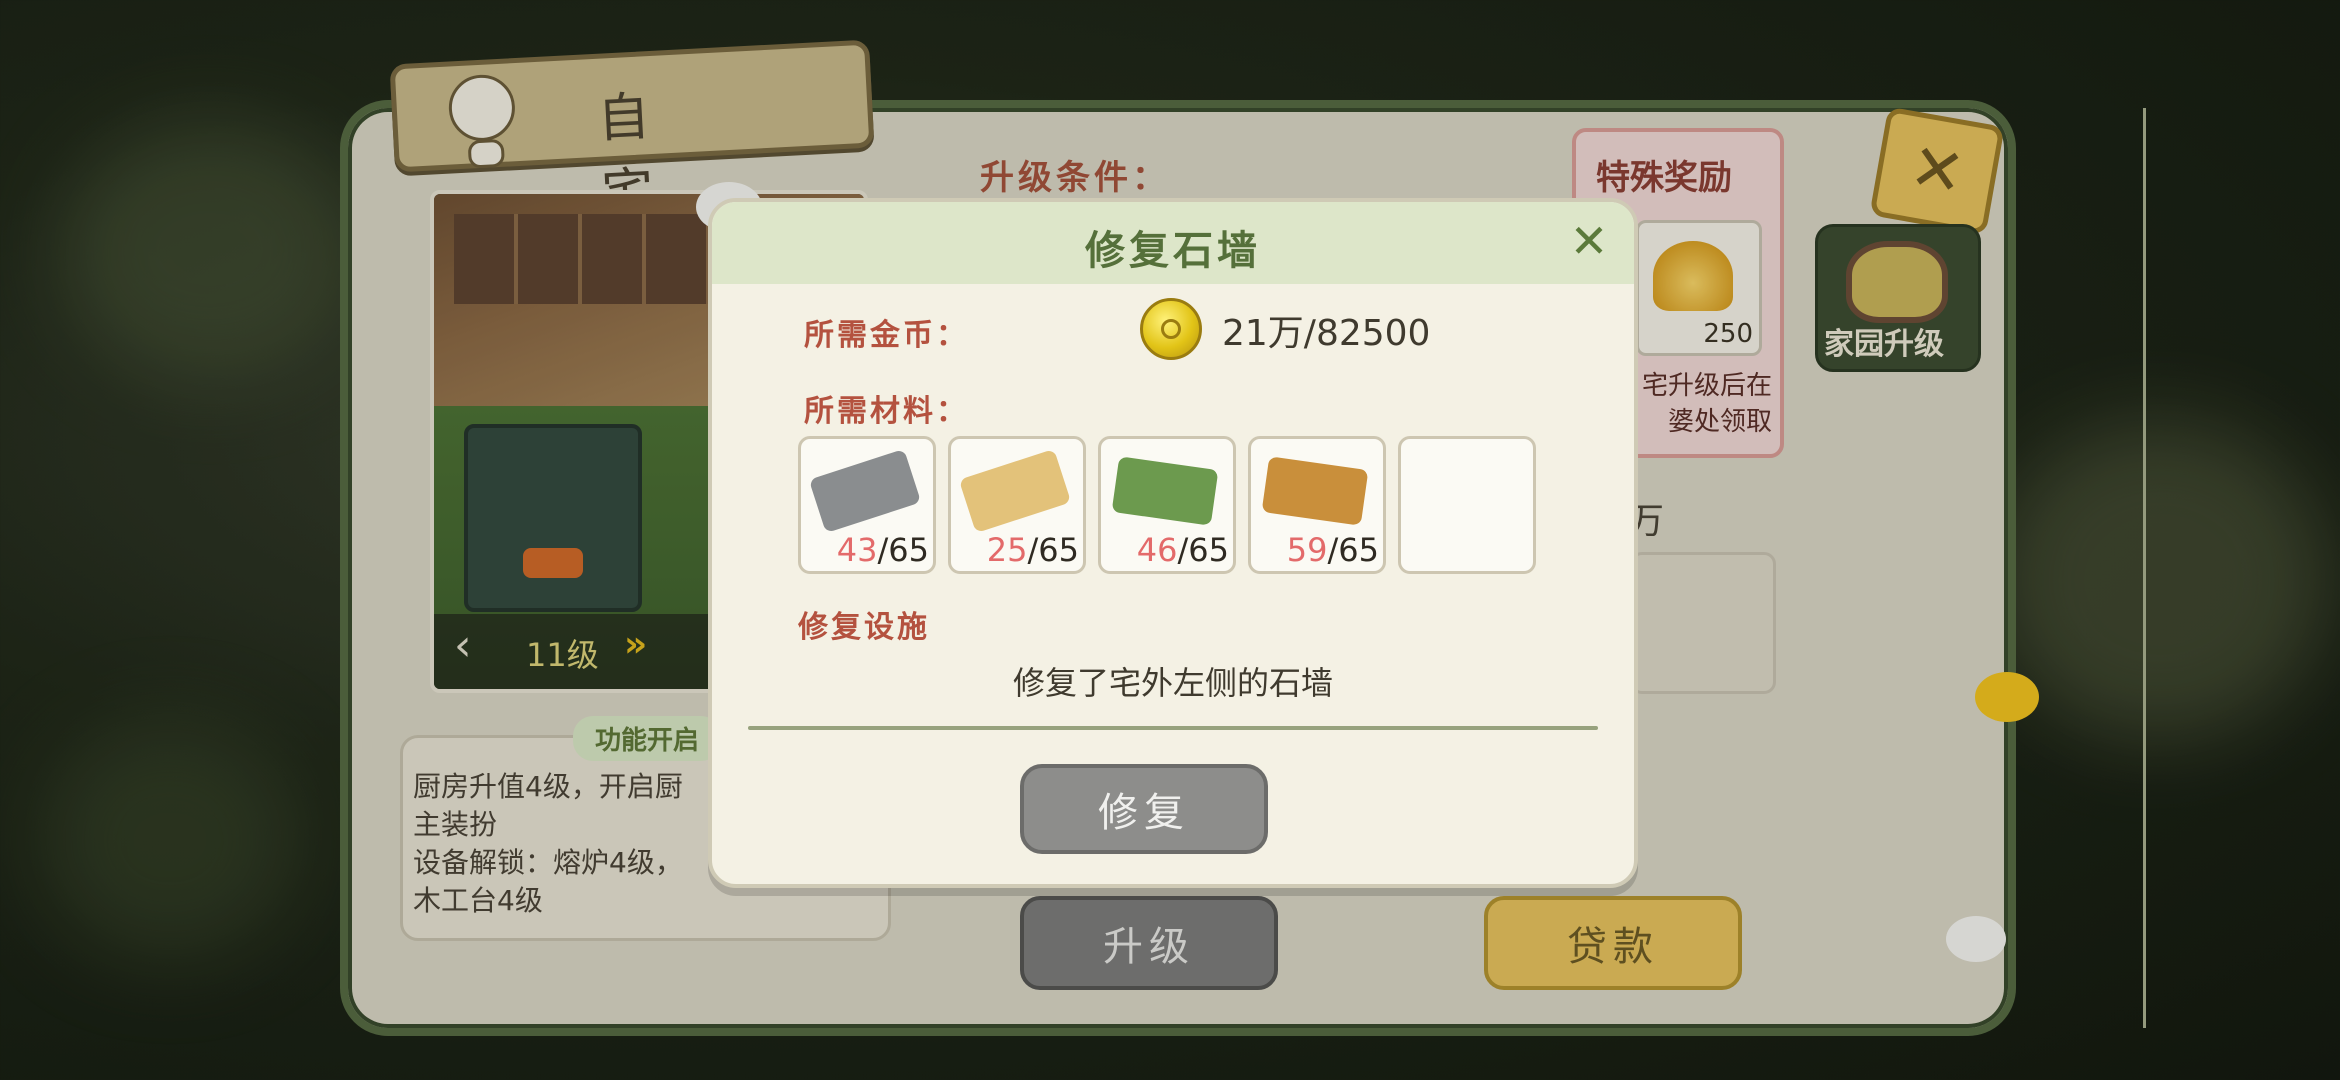 The height and width of the screenshot is (1080, 2340). What do you see at coordinates (1332, 550) in the screenshot?
I see `material-count: 59/65` at bounding box center [1332, 550].